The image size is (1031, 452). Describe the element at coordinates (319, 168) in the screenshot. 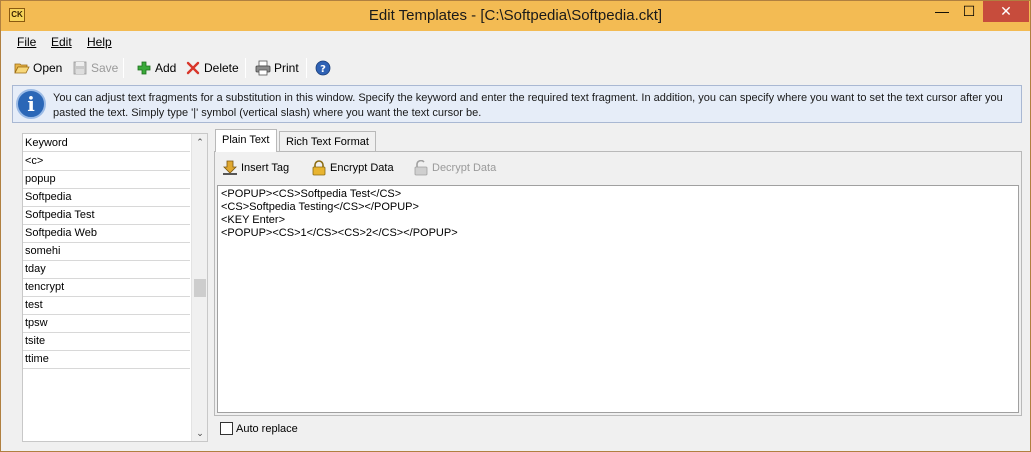

I see `lock-icon` at that location.